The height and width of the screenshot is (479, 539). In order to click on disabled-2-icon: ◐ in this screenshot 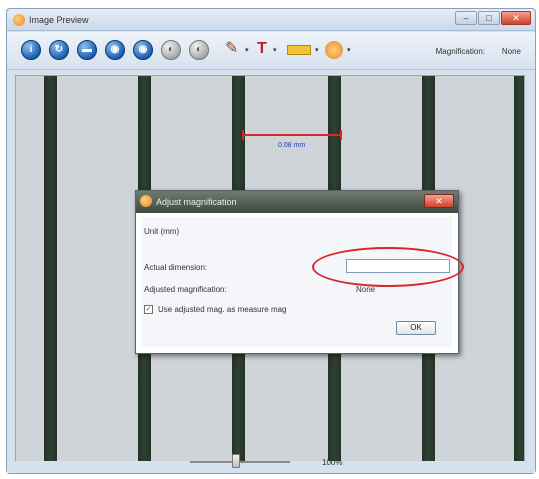, I will do `click(199, 50)`.